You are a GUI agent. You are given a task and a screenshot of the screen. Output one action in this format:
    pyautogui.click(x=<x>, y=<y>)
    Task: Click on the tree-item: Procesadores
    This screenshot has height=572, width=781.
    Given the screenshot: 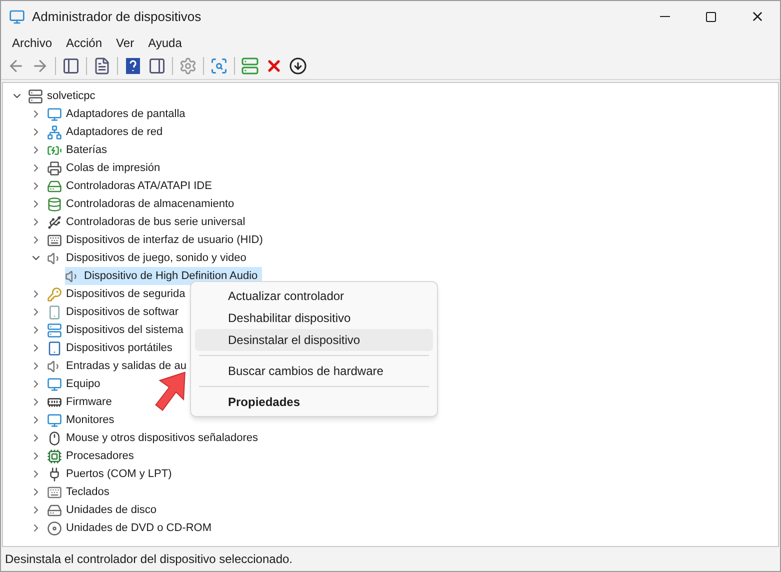 What is the action you would take?
    pyautogui.click(x=92, y=456)
    